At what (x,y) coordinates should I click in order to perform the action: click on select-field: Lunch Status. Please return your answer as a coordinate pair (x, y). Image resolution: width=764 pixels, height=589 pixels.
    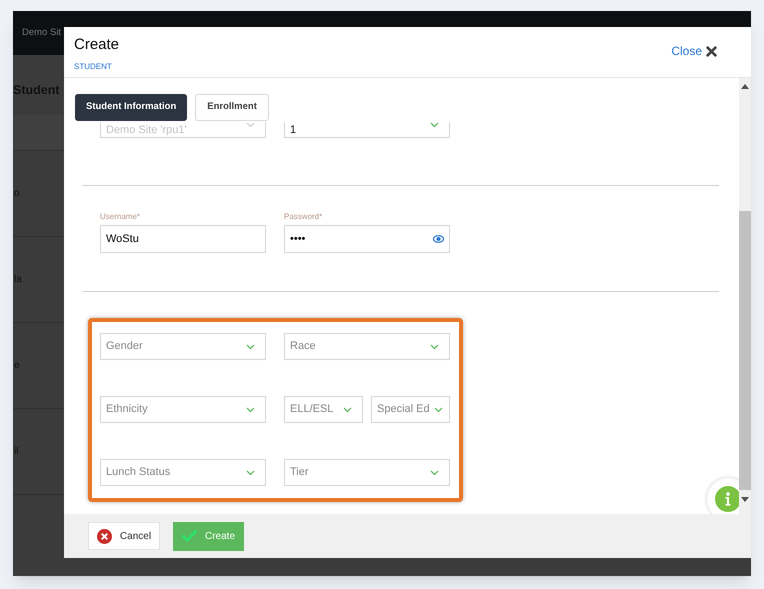
    Looking at the image, I should click on (183, 472).